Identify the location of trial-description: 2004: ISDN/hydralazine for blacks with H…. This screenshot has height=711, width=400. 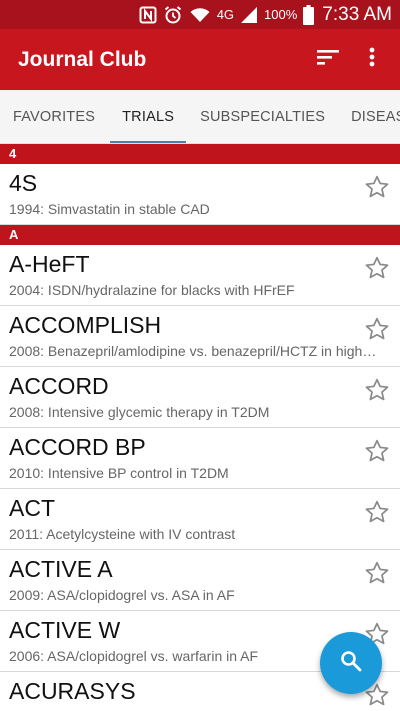
(152, 290).